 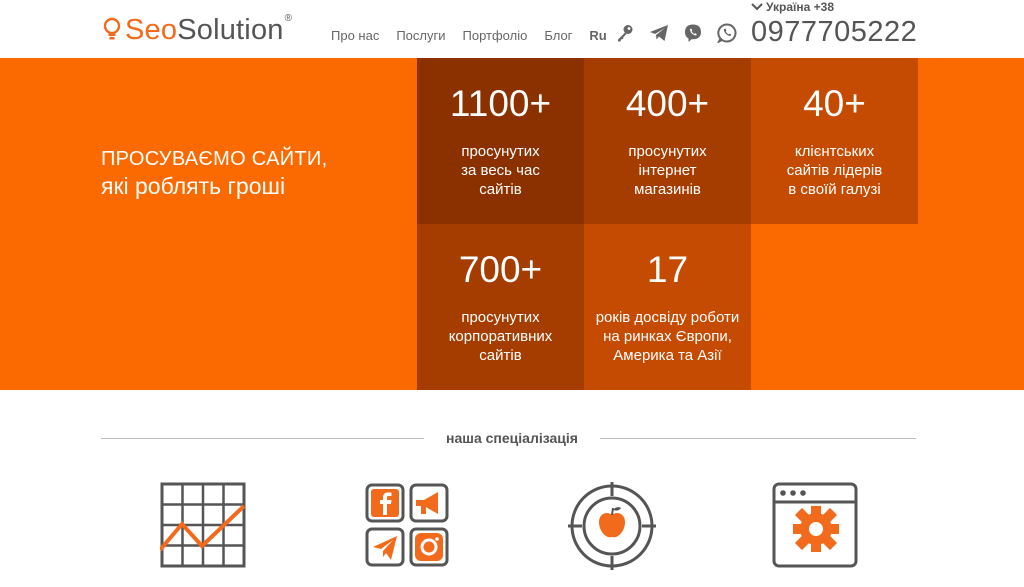 What do you see at coordinates (193, 186) in the screenshot?
I see `hero-title-line2: які роблять гроші` at bounding box center [193, 186].